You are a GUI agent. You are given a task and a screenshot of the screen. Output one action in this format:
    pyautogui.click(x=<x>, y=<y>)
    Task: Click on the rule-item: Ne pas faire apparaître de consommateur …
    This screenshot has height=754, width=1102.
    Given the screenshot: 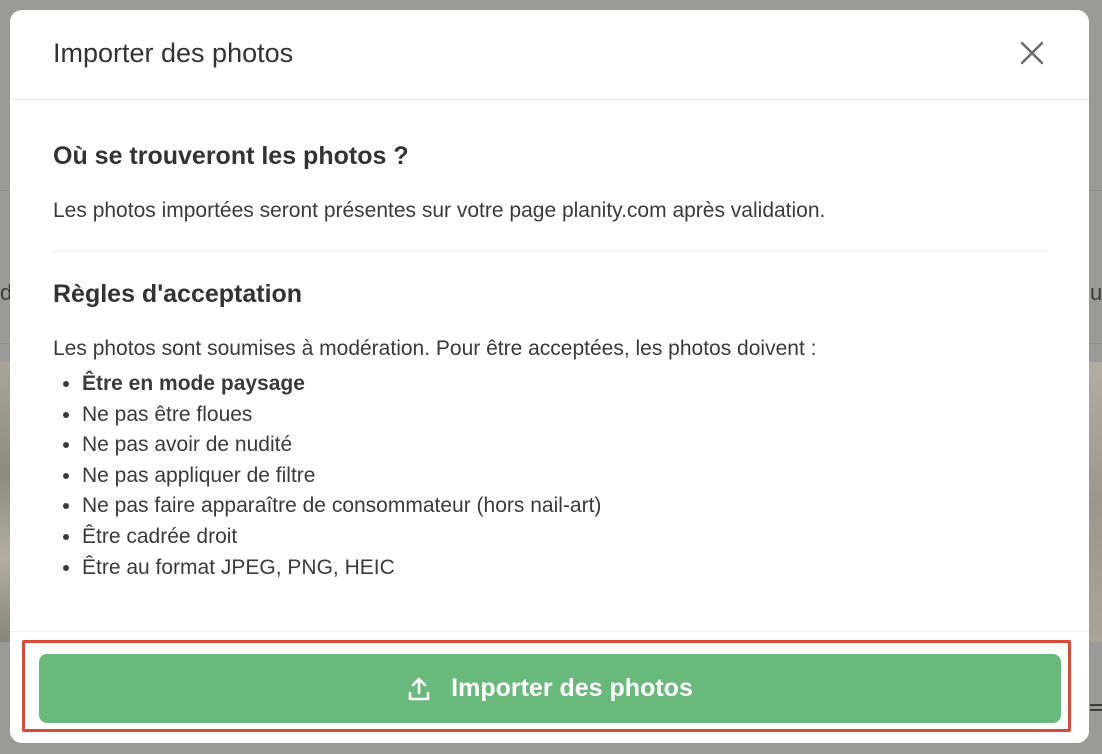 What is the action you would take?
    pyautogui.click(x=341, y=506)
    